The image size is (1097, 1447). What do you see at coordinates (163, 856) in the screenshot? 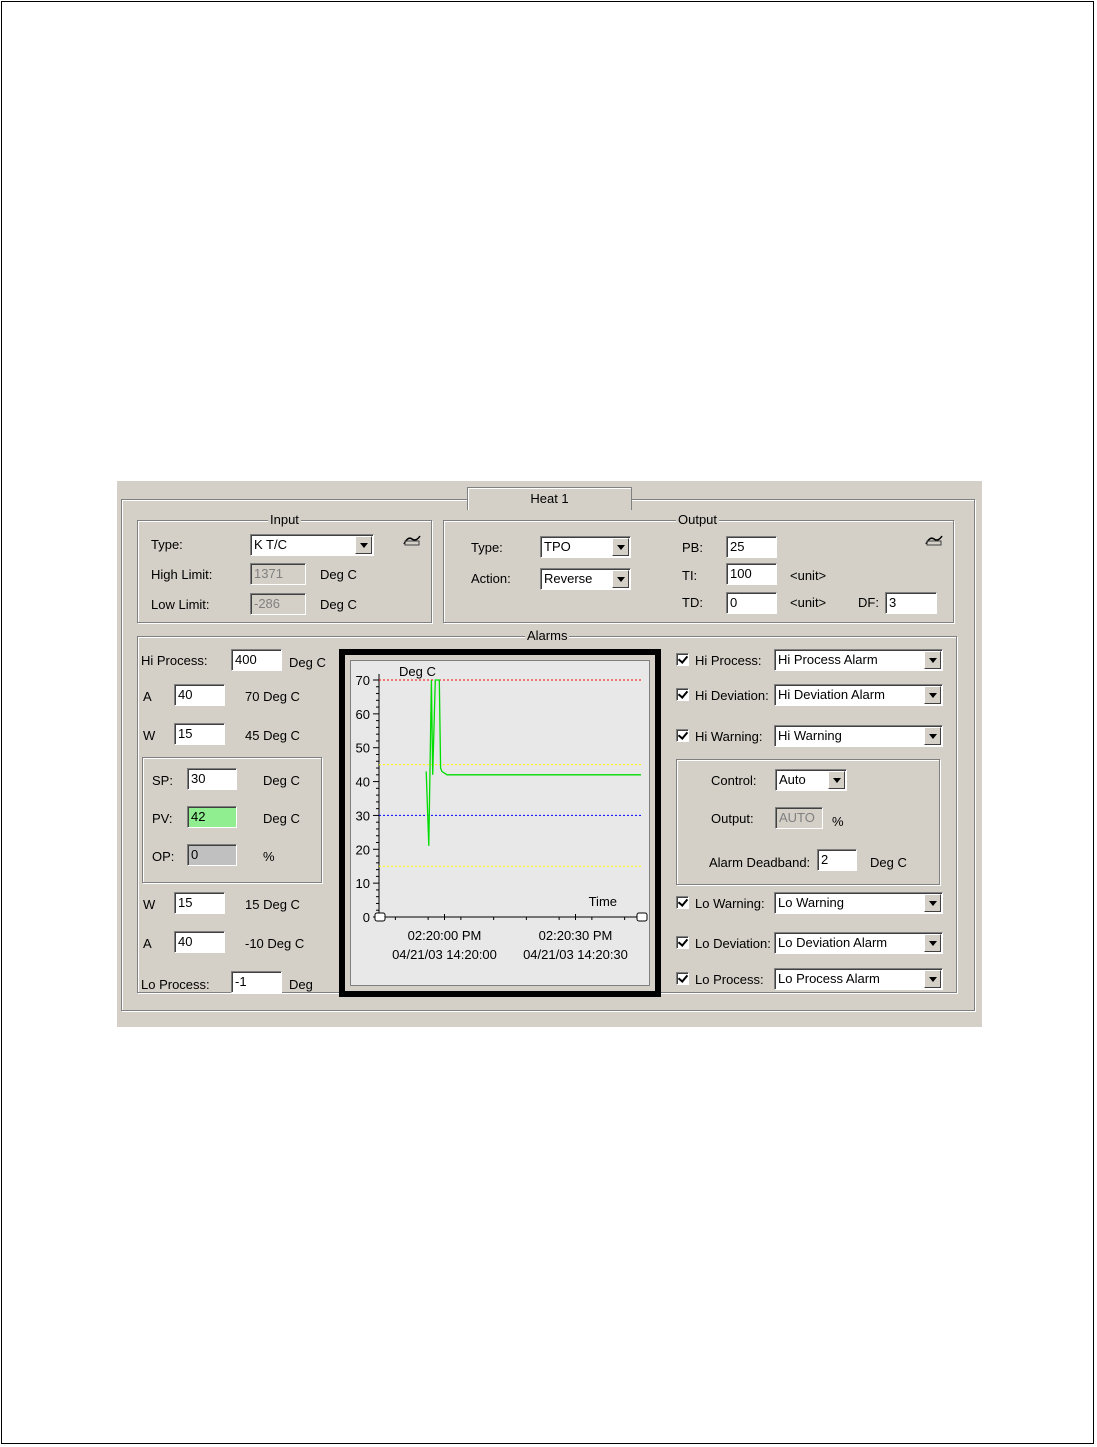
I see `op-label: OP:` at bounding box center [163, 856].